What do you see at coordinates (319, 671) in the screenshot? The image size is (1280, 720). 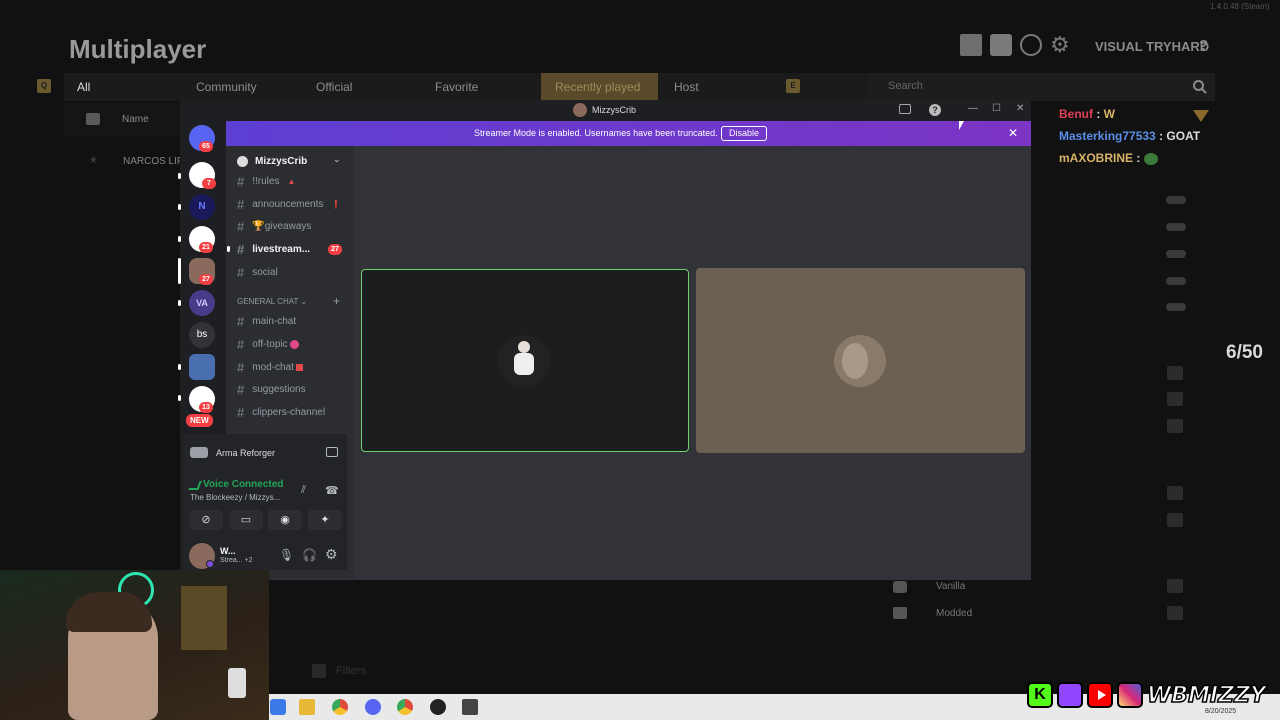 I see `filters-key-icon` at bounding box center [319, 671].